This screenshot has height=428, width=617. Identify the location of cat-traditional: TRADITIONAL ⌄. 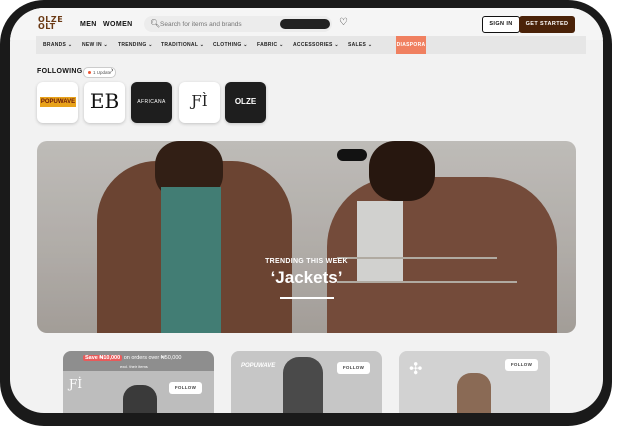
(182, 45).